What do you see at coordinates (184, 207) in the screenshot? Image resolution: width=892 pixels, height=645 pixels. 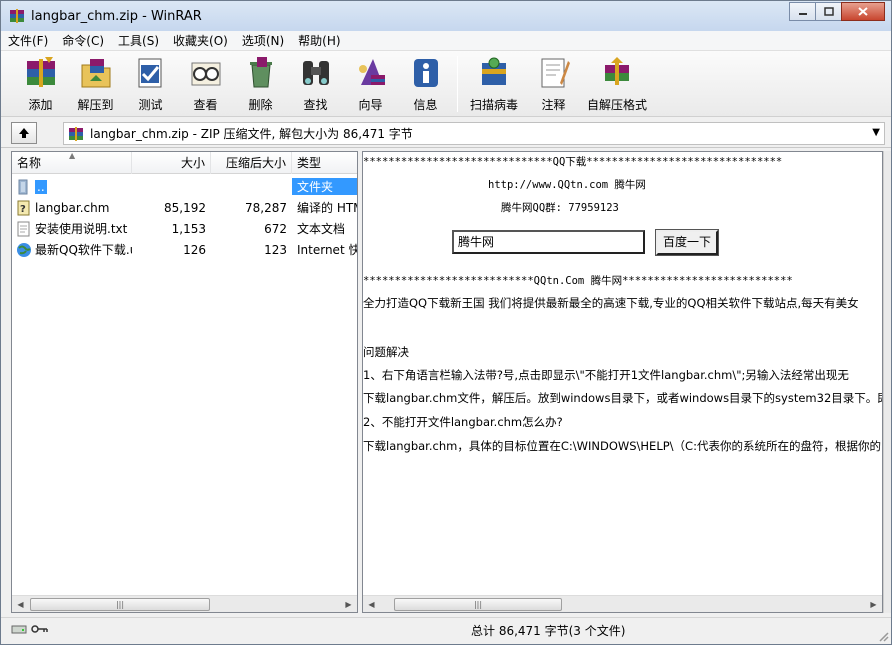 I see `file-row: ? langbar.chm 85,192 78,287 编译的 HTML` at bounding box center [184, 207].